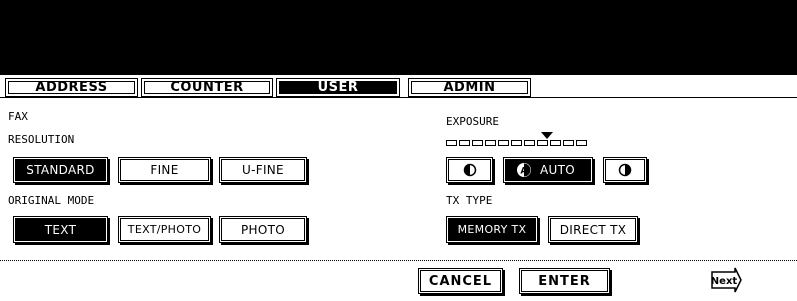 This screenshot has height=301, width=797. Describe the element at coordinates (60, 170) in the screenshot. I see `resolution-standard-button: STANDARD` at that location.